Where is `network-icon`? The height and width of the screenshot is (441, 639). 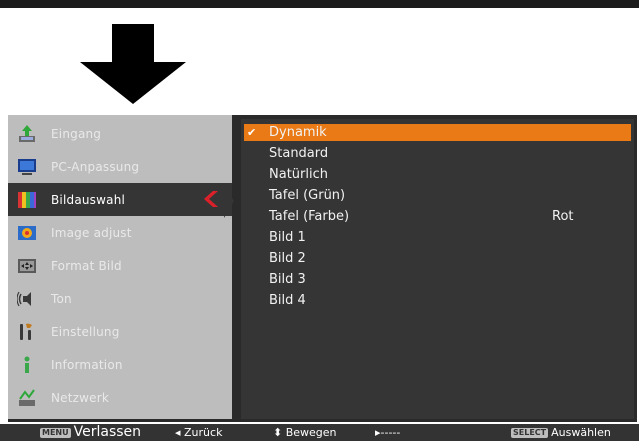 network-icon is located at coordinates (27, 397).